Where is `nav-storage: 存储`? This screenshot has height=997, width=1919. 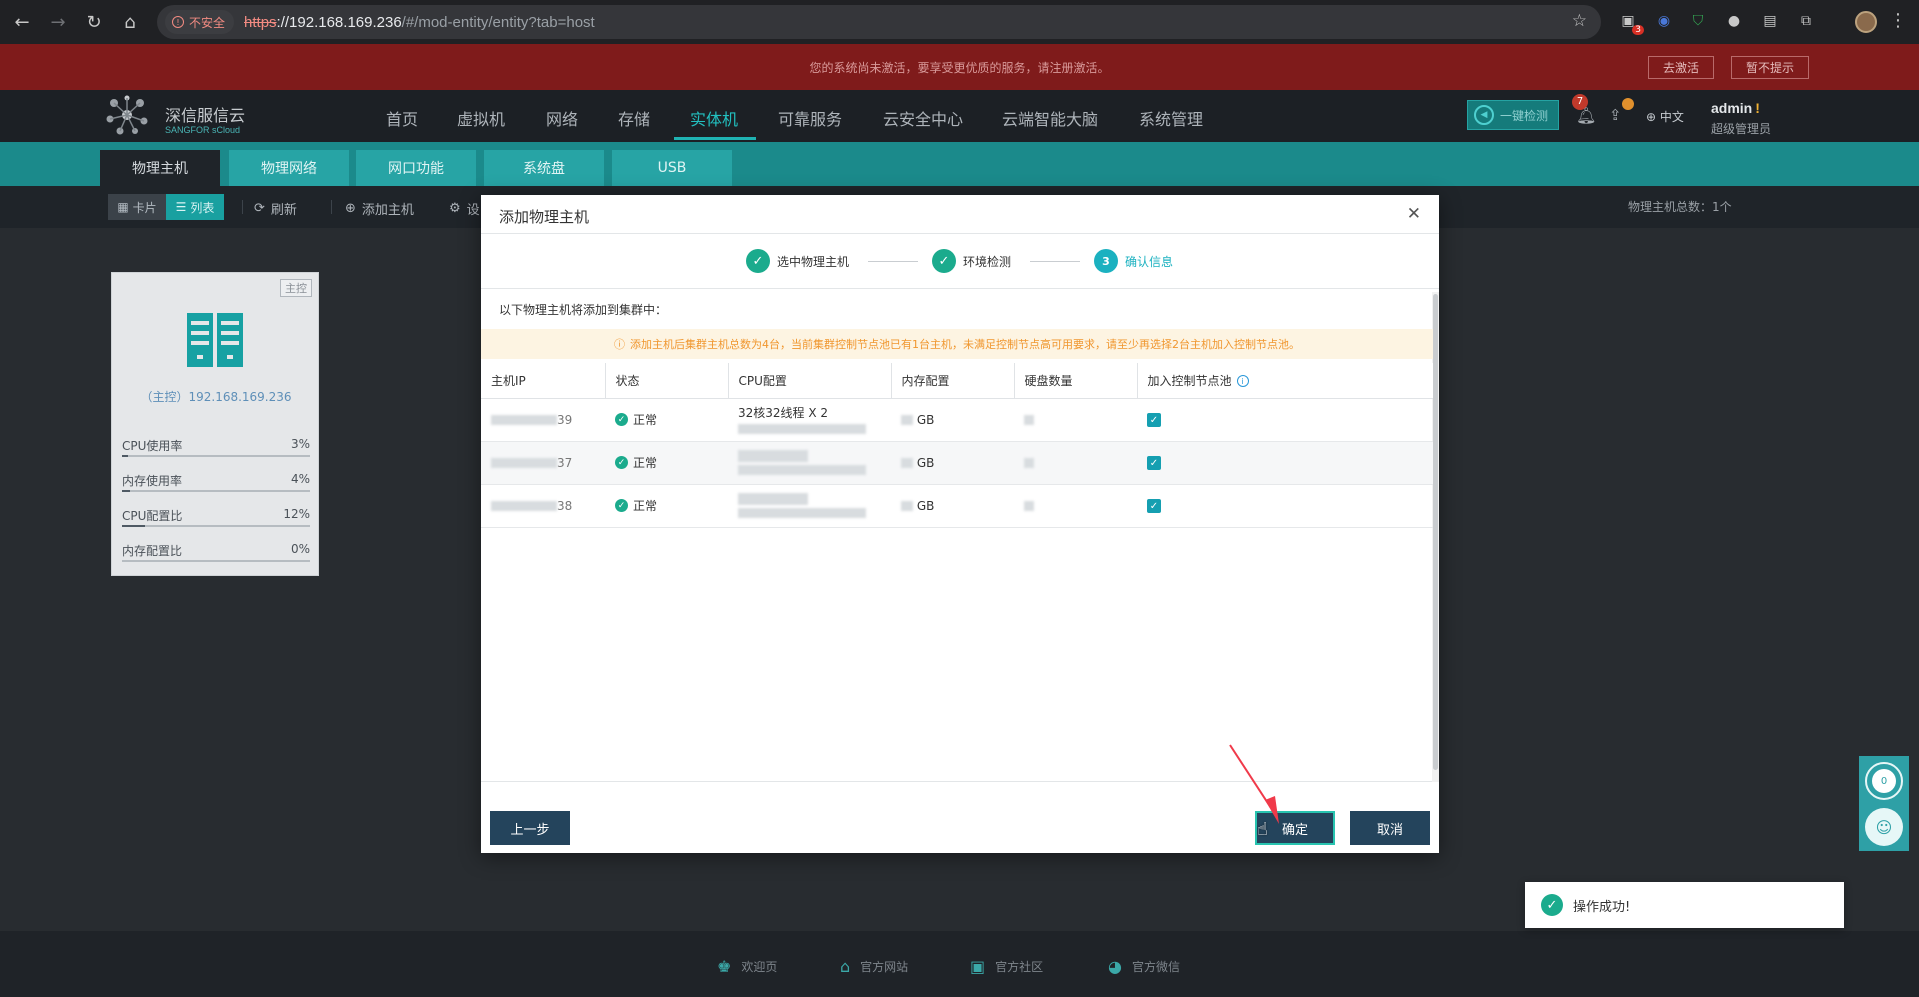
nav-storage: 存储 is located at coordinates (634, 118).